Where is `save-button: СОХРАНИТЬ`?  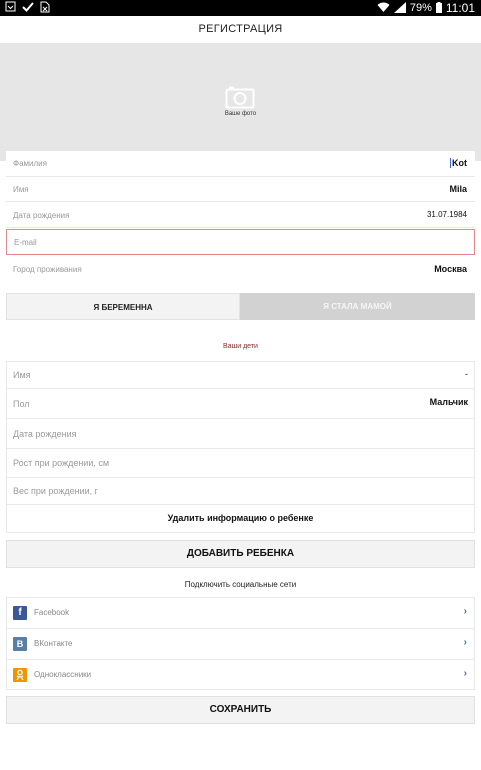 save-button: СОХРАНИТЬ is located at coordinates (240, 710).